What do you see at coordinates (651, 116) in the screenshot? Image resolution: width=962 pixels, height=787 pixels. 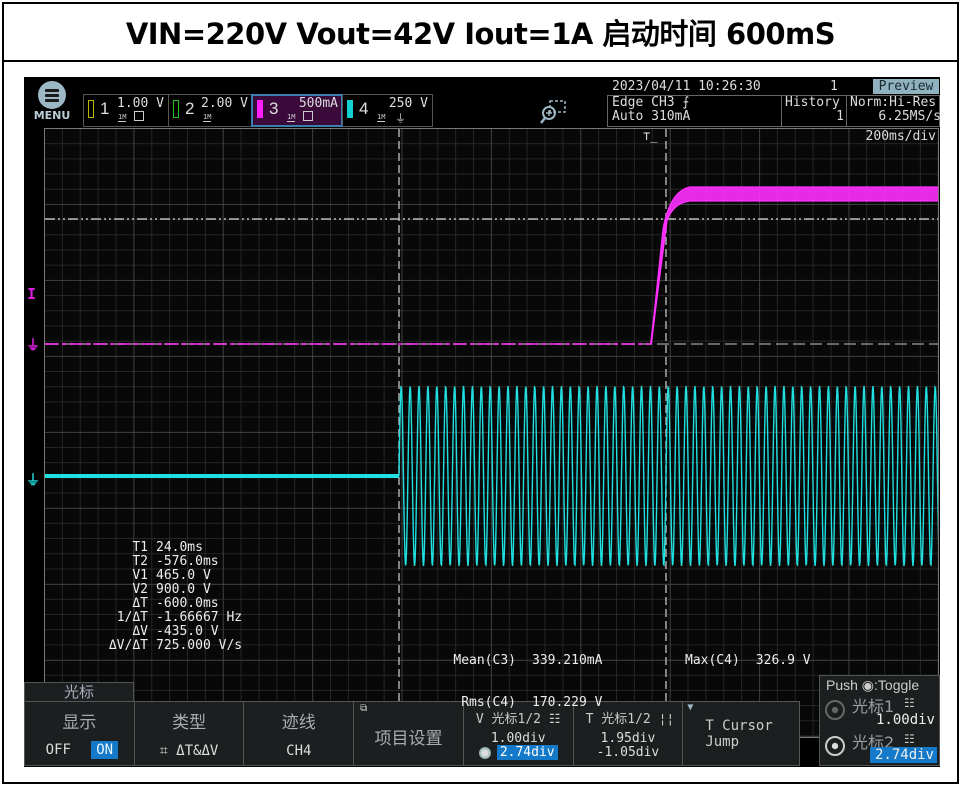 I see `trigger-mode-level: Auto 310mA` at bounding box center [651, 116].